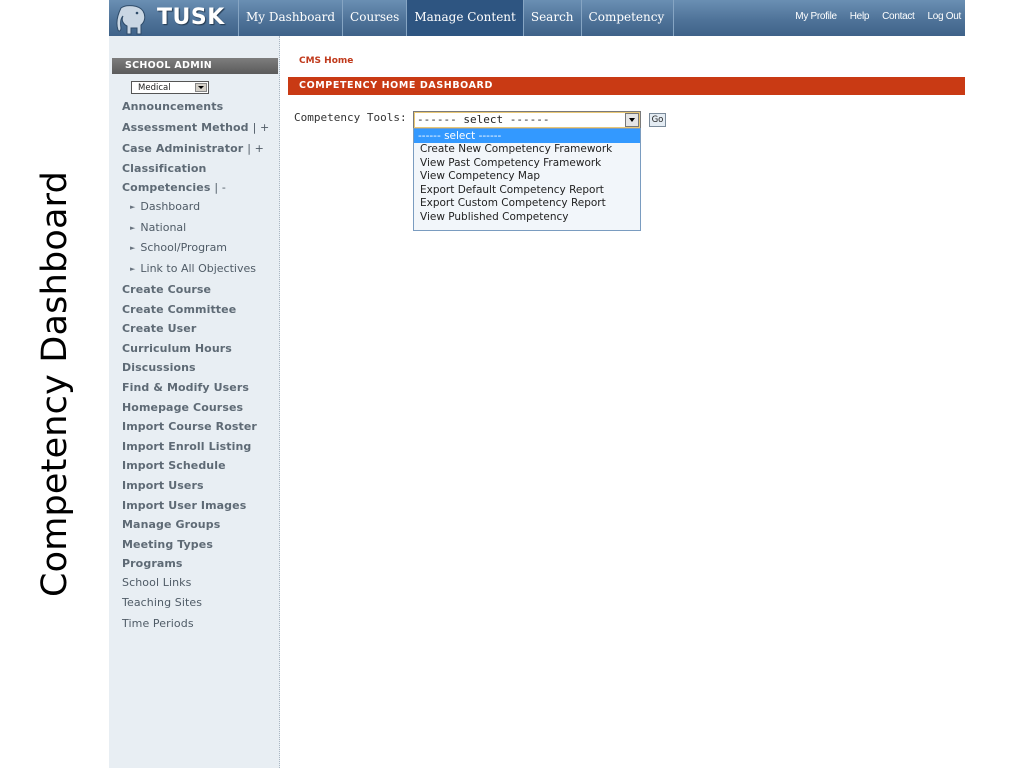  I want to click on sidebar-item-label: Teaching Sites, so click(162, 602).